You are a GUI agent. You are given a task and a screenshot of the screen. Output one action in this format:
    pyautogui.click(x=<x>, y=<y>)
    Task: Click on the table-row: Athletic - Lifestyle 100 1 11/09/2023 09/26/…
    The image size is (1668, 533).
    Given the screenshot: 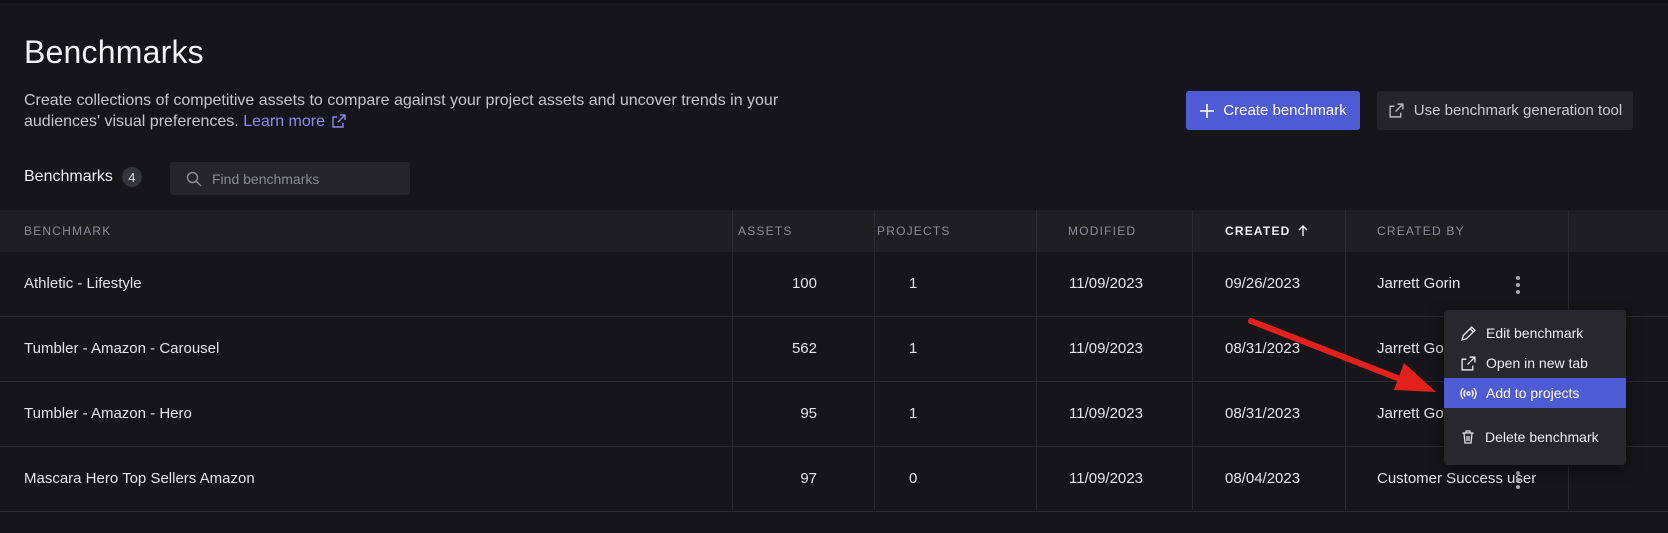 What is the action you would take?
    pyautogui.click(x=834, y=284)
    